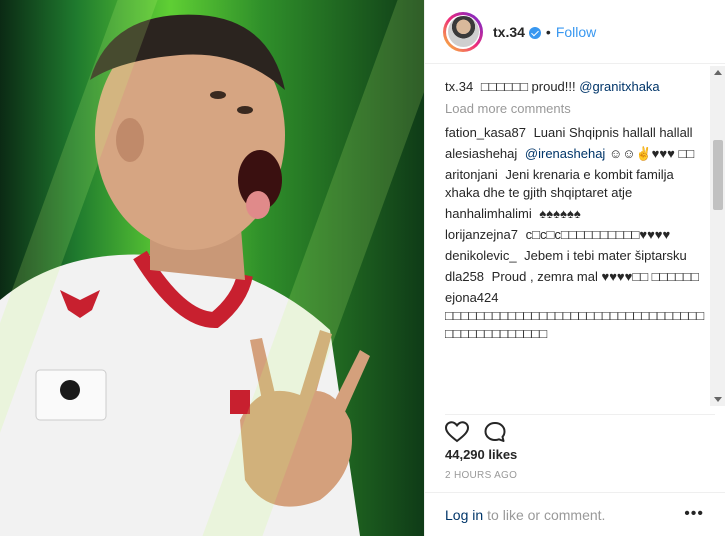 The width and height of the screenshot is (725, 536). I want to click on scroll-up-icon, so click(718, 72).